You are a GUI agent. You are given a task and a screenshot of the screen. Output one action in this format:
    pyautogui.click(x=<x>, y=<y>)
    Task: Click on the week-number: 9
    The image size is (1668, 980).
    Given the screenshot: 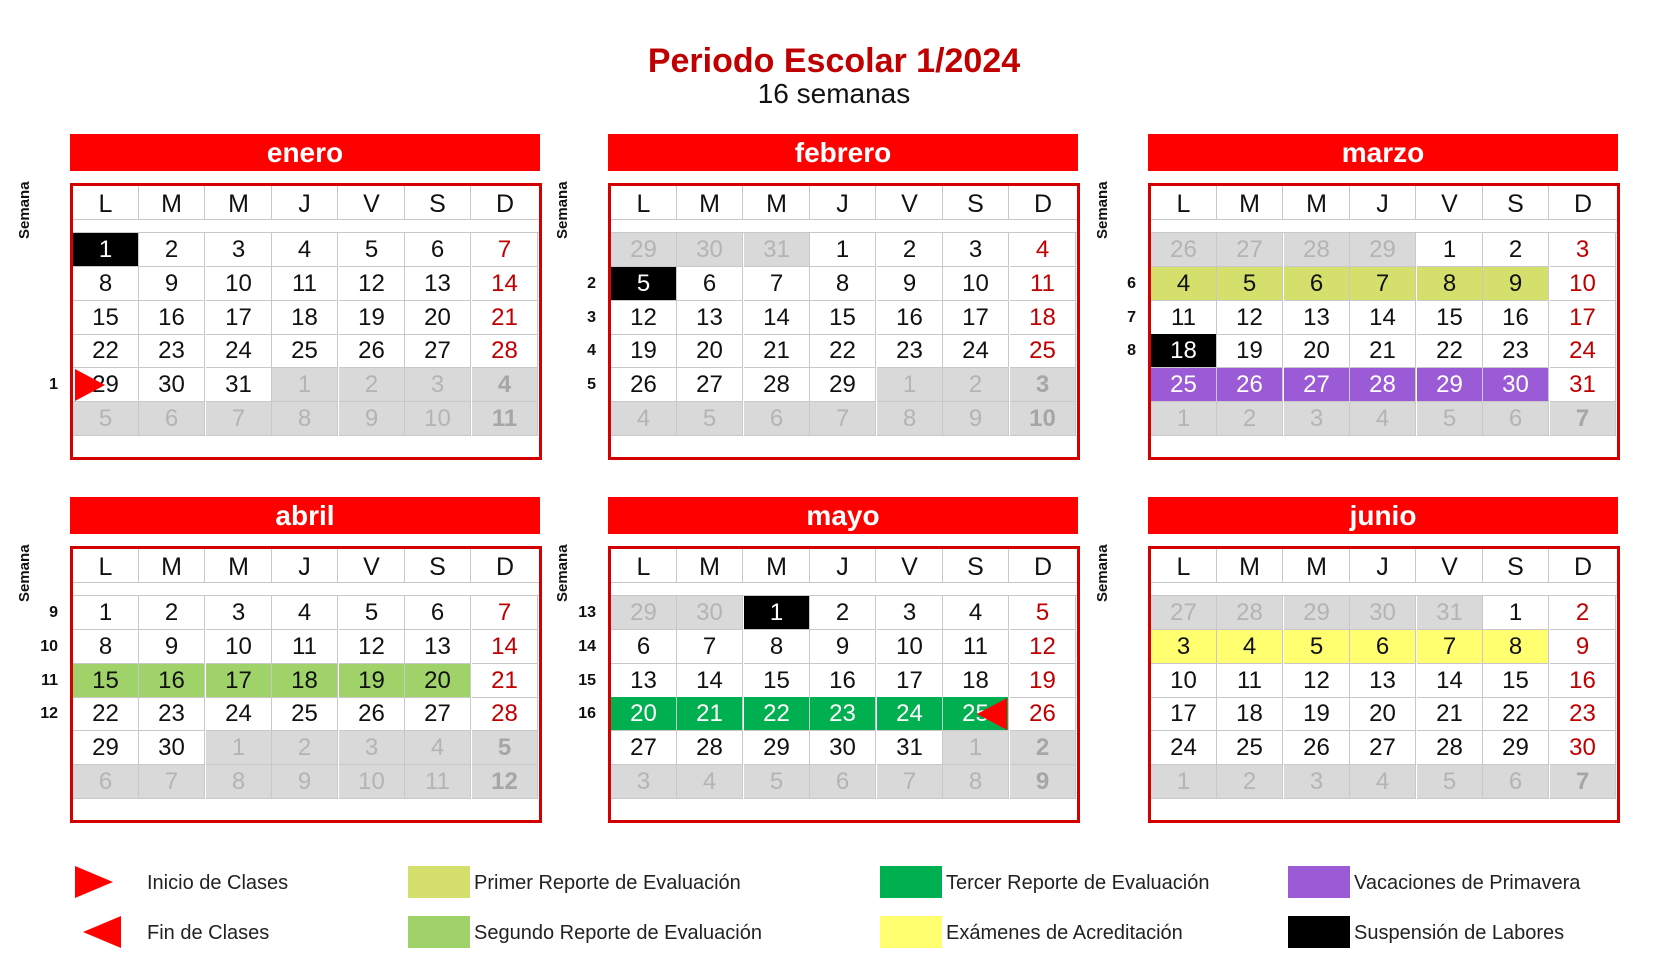 What is the action you would take?
    pyautogui.click(x=53, y=612)
    